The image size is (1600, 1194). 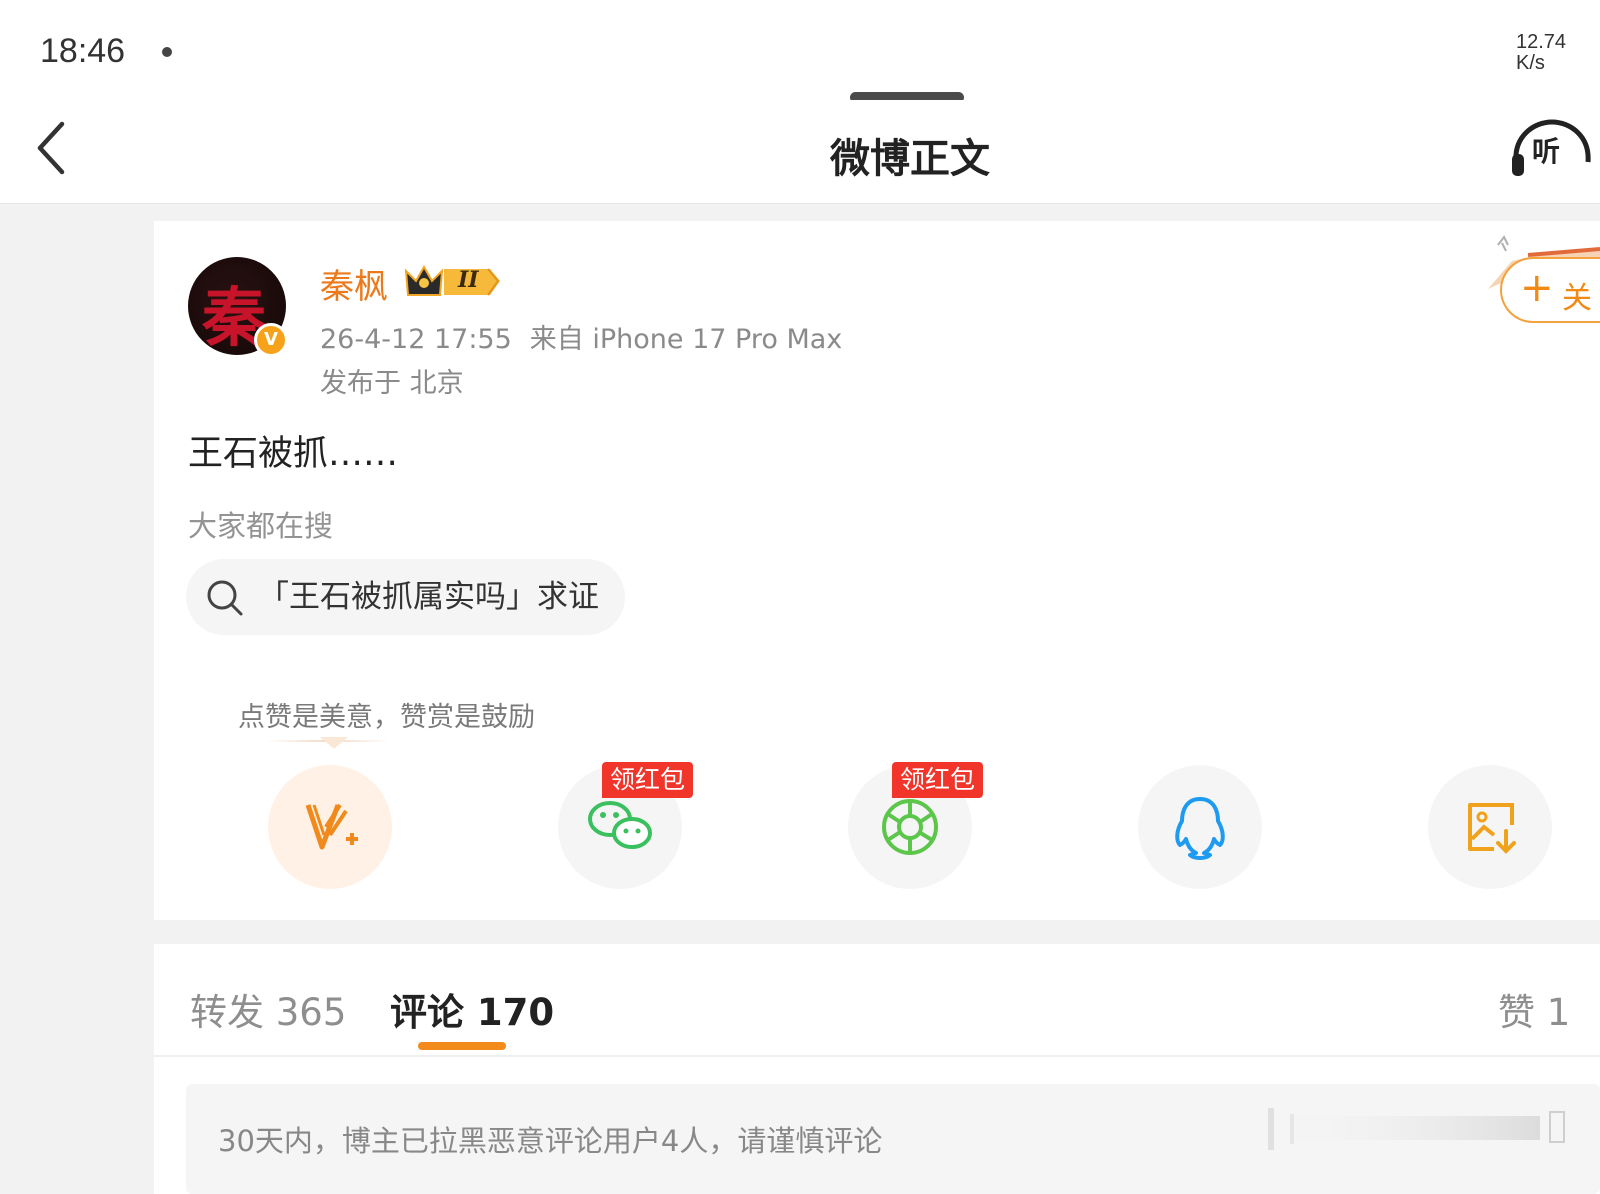 What do you see at coordinates (1577, 298) in the screenshot?
I see `follow-label: 关` at bounding box center [1577, 298].